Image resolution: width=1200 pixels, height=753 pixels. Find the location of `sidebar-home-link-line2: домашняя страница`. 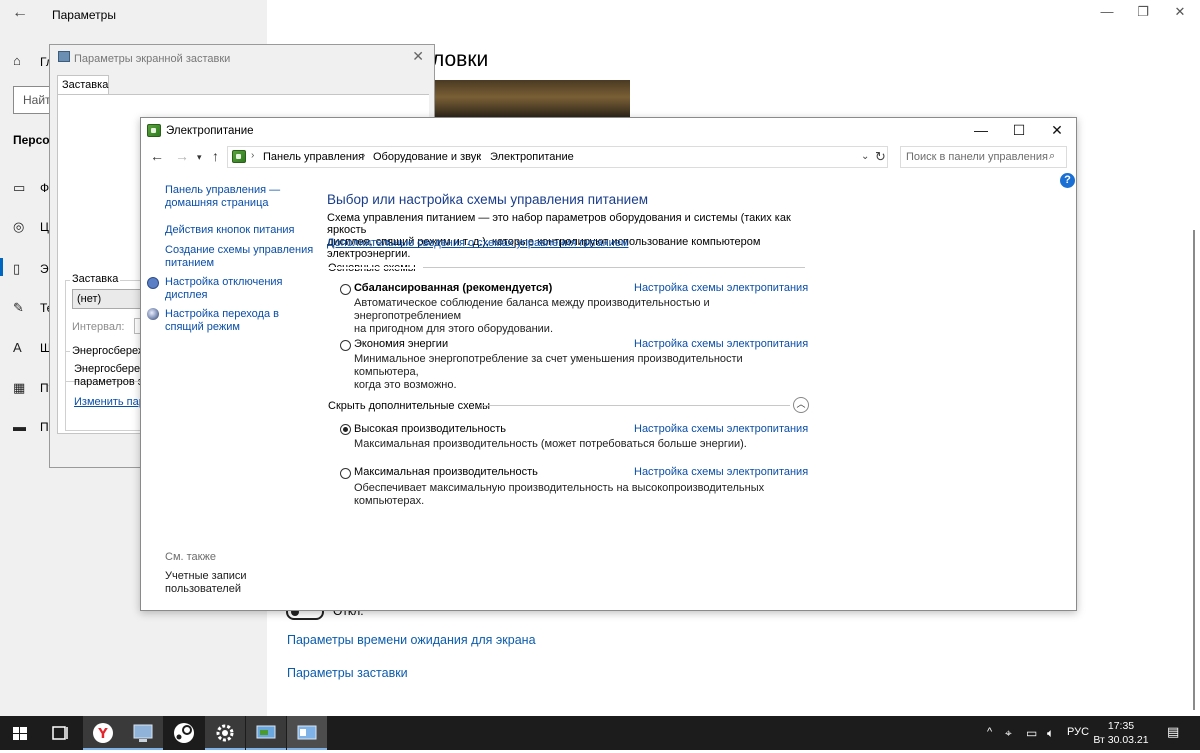

sidebar-home-link-line2: домашняя страница is located at coordinates (217, 203).